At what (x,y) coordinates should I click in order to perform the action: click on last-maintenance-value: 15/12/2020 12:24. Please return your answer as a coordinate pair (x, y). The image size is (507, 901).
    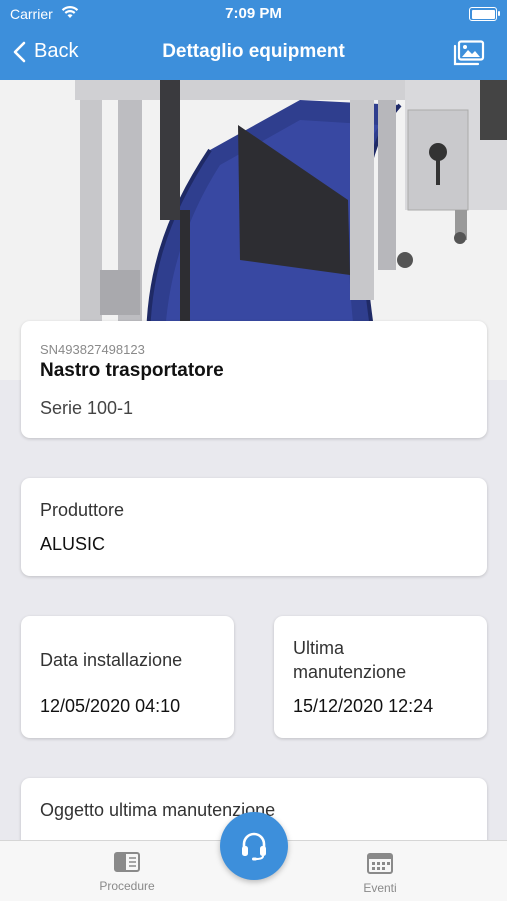
    Looking at the image, I should click on (363, 706).